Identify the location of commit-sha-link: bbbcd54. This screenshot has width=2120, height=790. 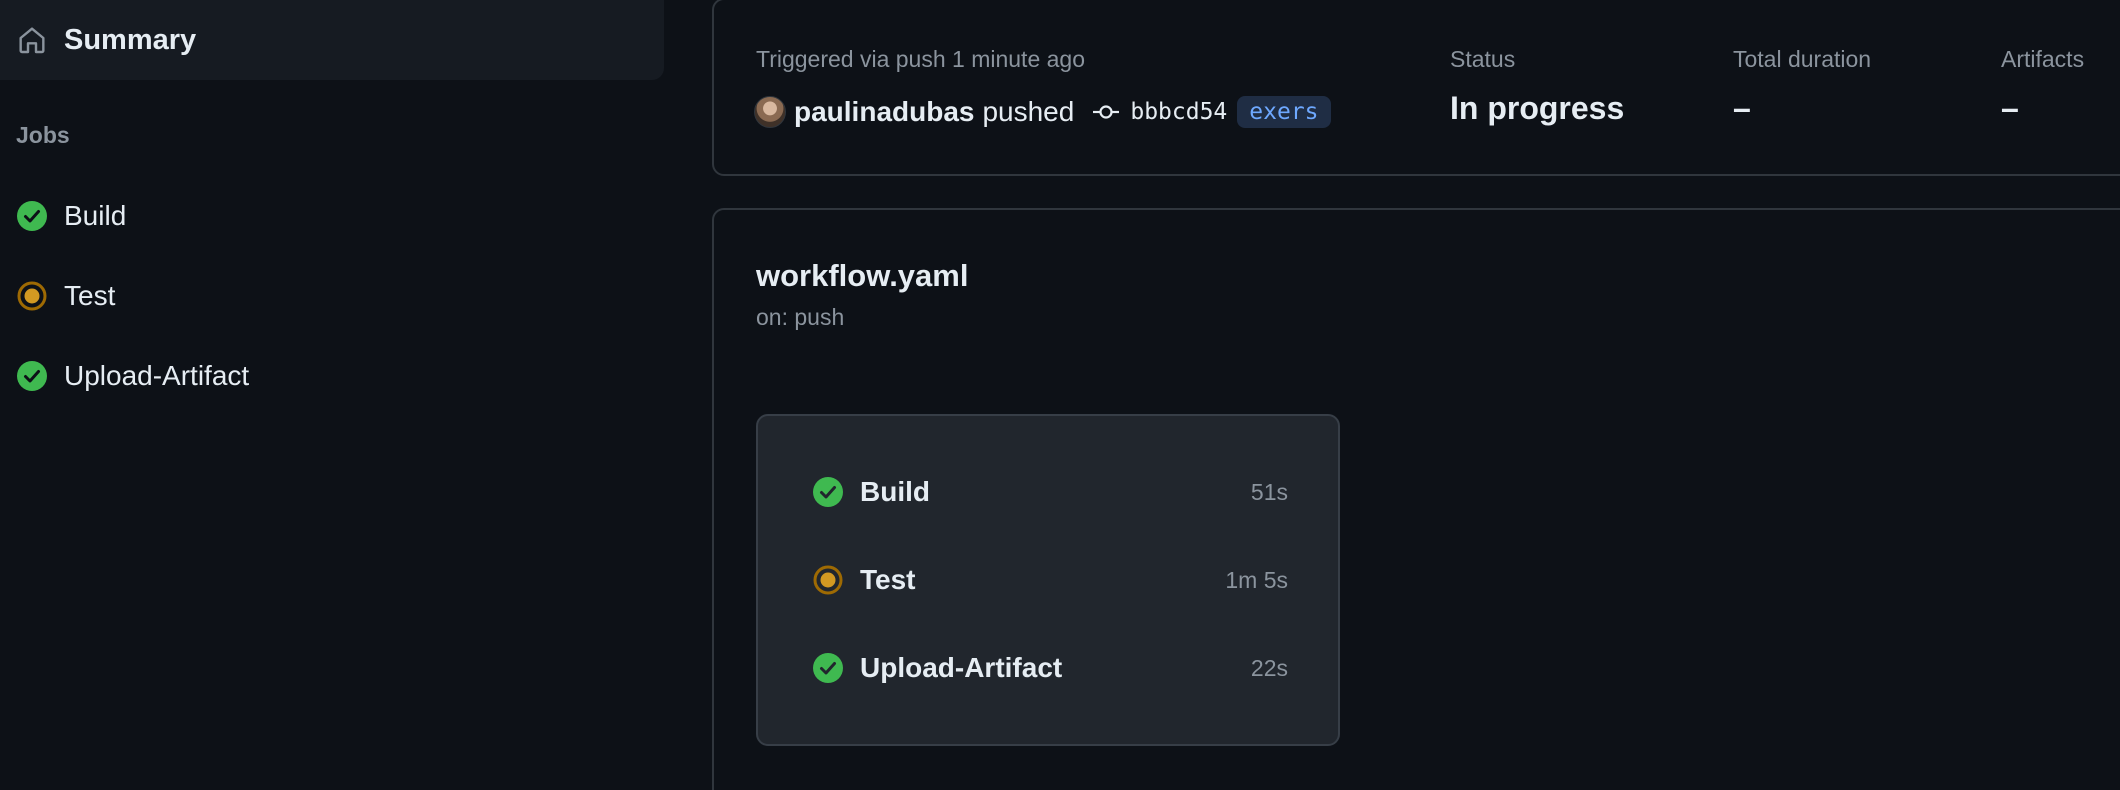
(1178, 112).